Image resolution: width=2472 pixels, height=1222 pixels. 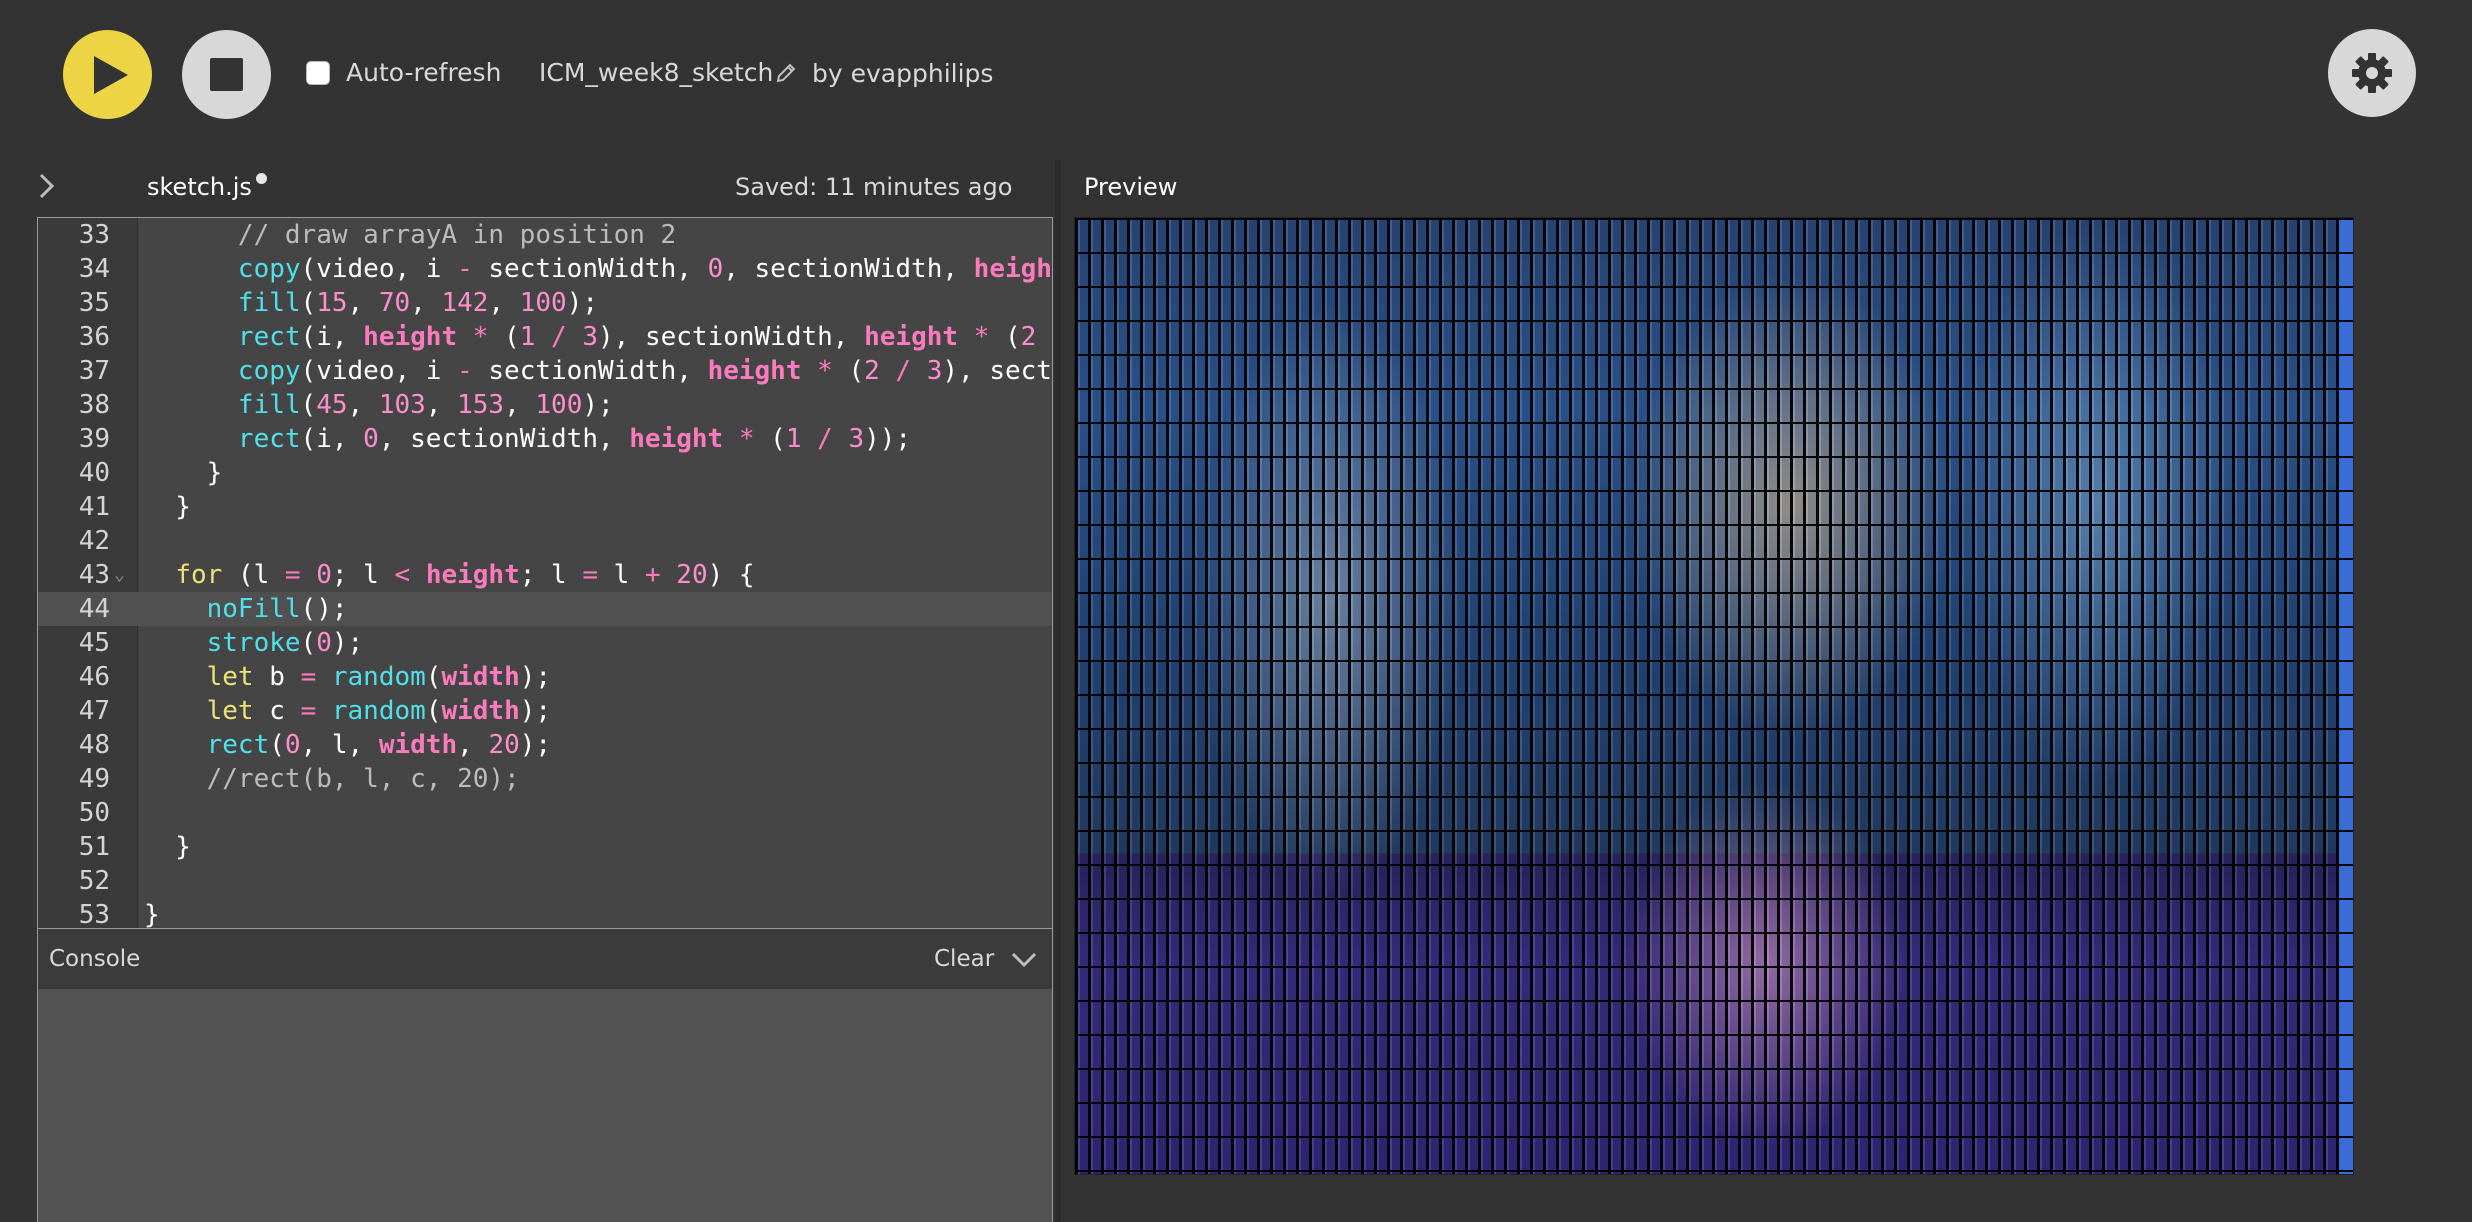 I want to click on code-line: 42, so click(x=545, y=541).